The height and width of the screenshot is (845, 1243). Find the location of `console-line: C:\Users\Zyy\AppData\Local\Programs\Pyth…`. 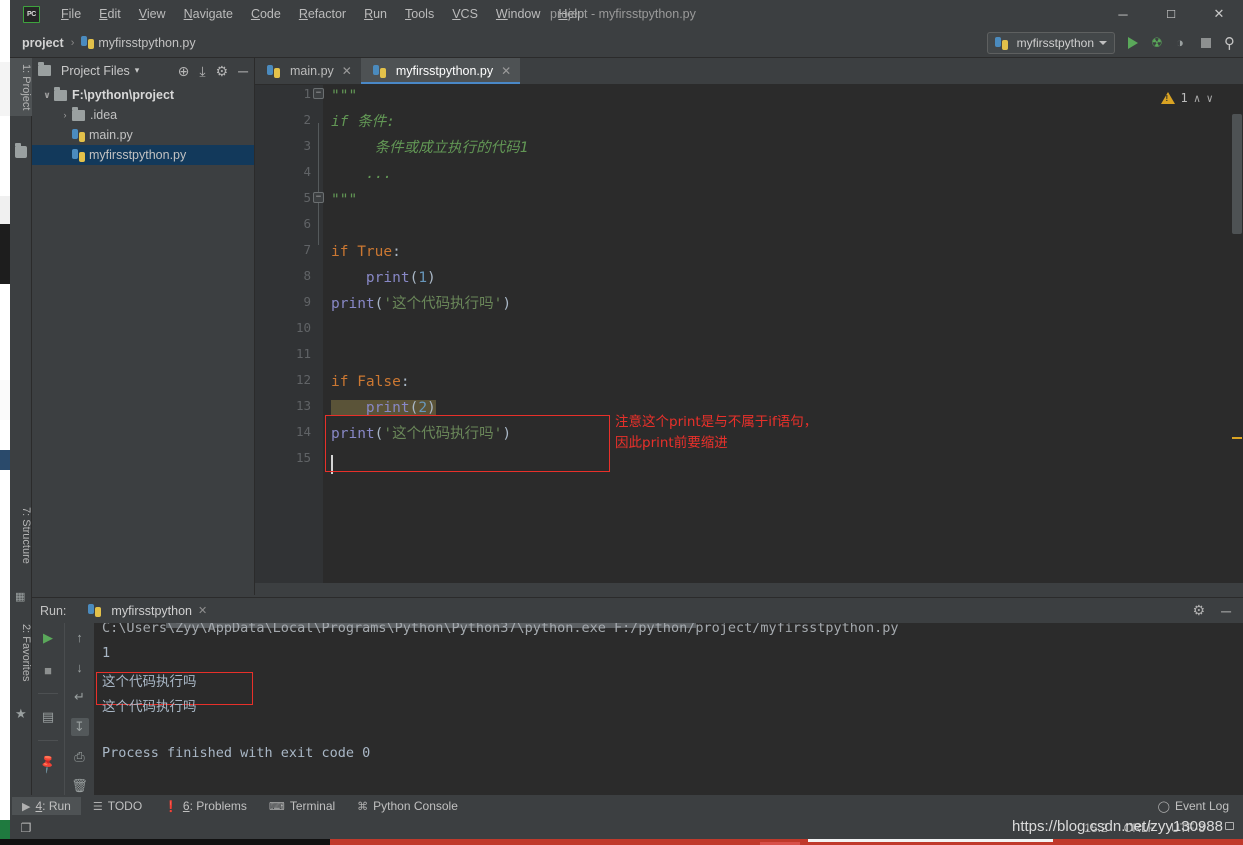

console-line: C:\Users\Zyy\AppData\Local\Programs\Pyth… is located at coordinates (500, 629).